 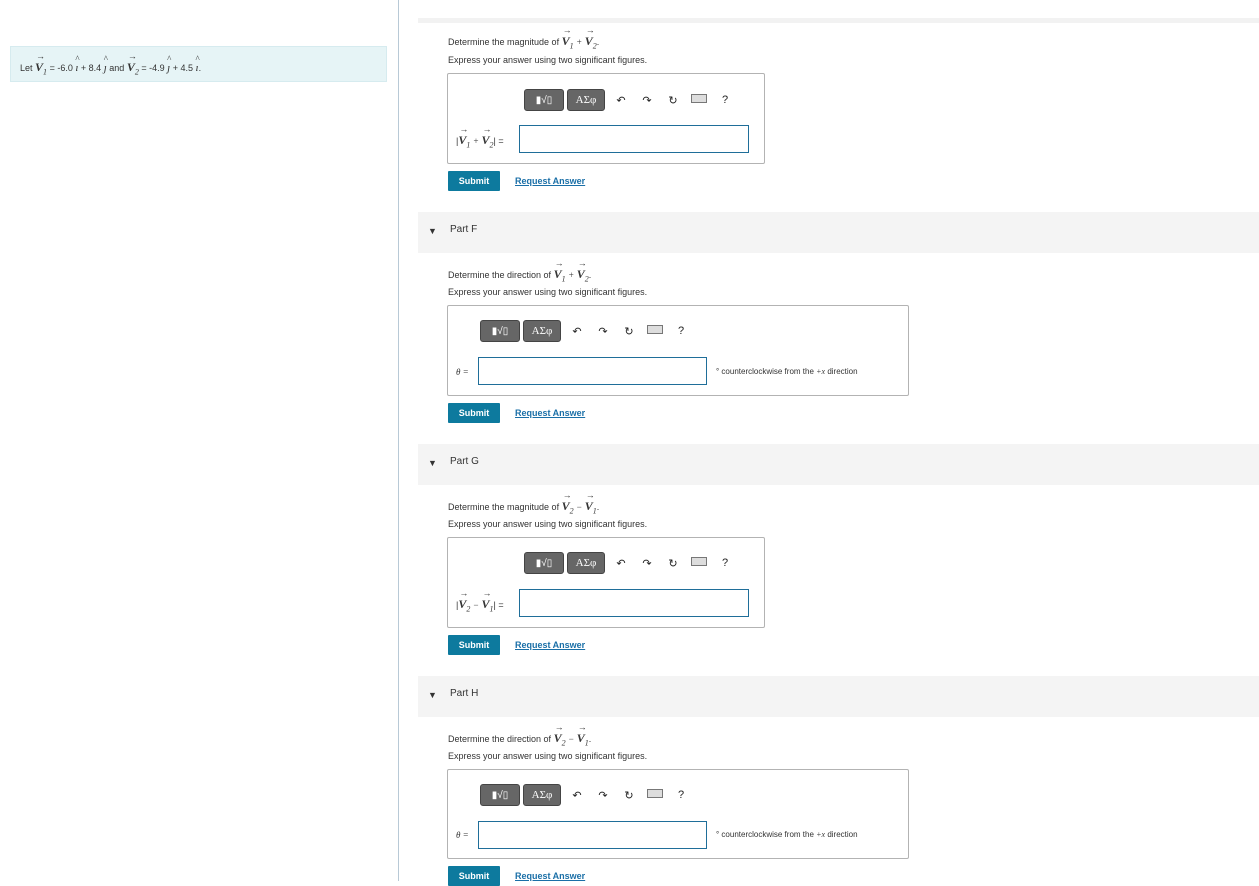 I want to click on v2-x-value: + 4.5, so click(x=183, y=68).